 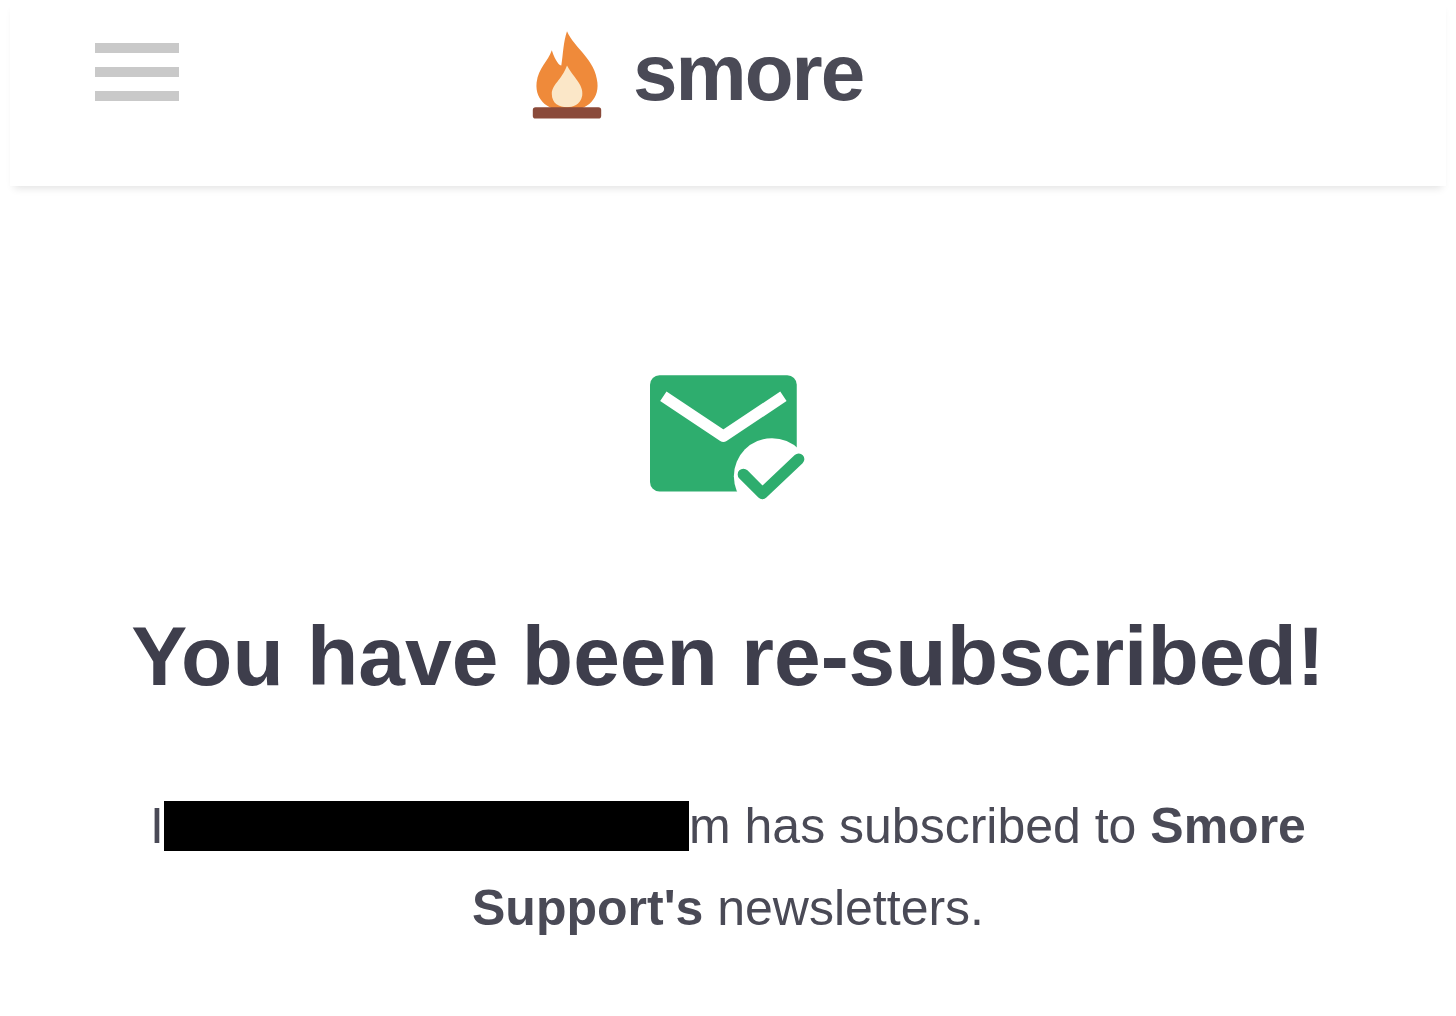 I want to click on menu-icon, so click(x=137, y=72).